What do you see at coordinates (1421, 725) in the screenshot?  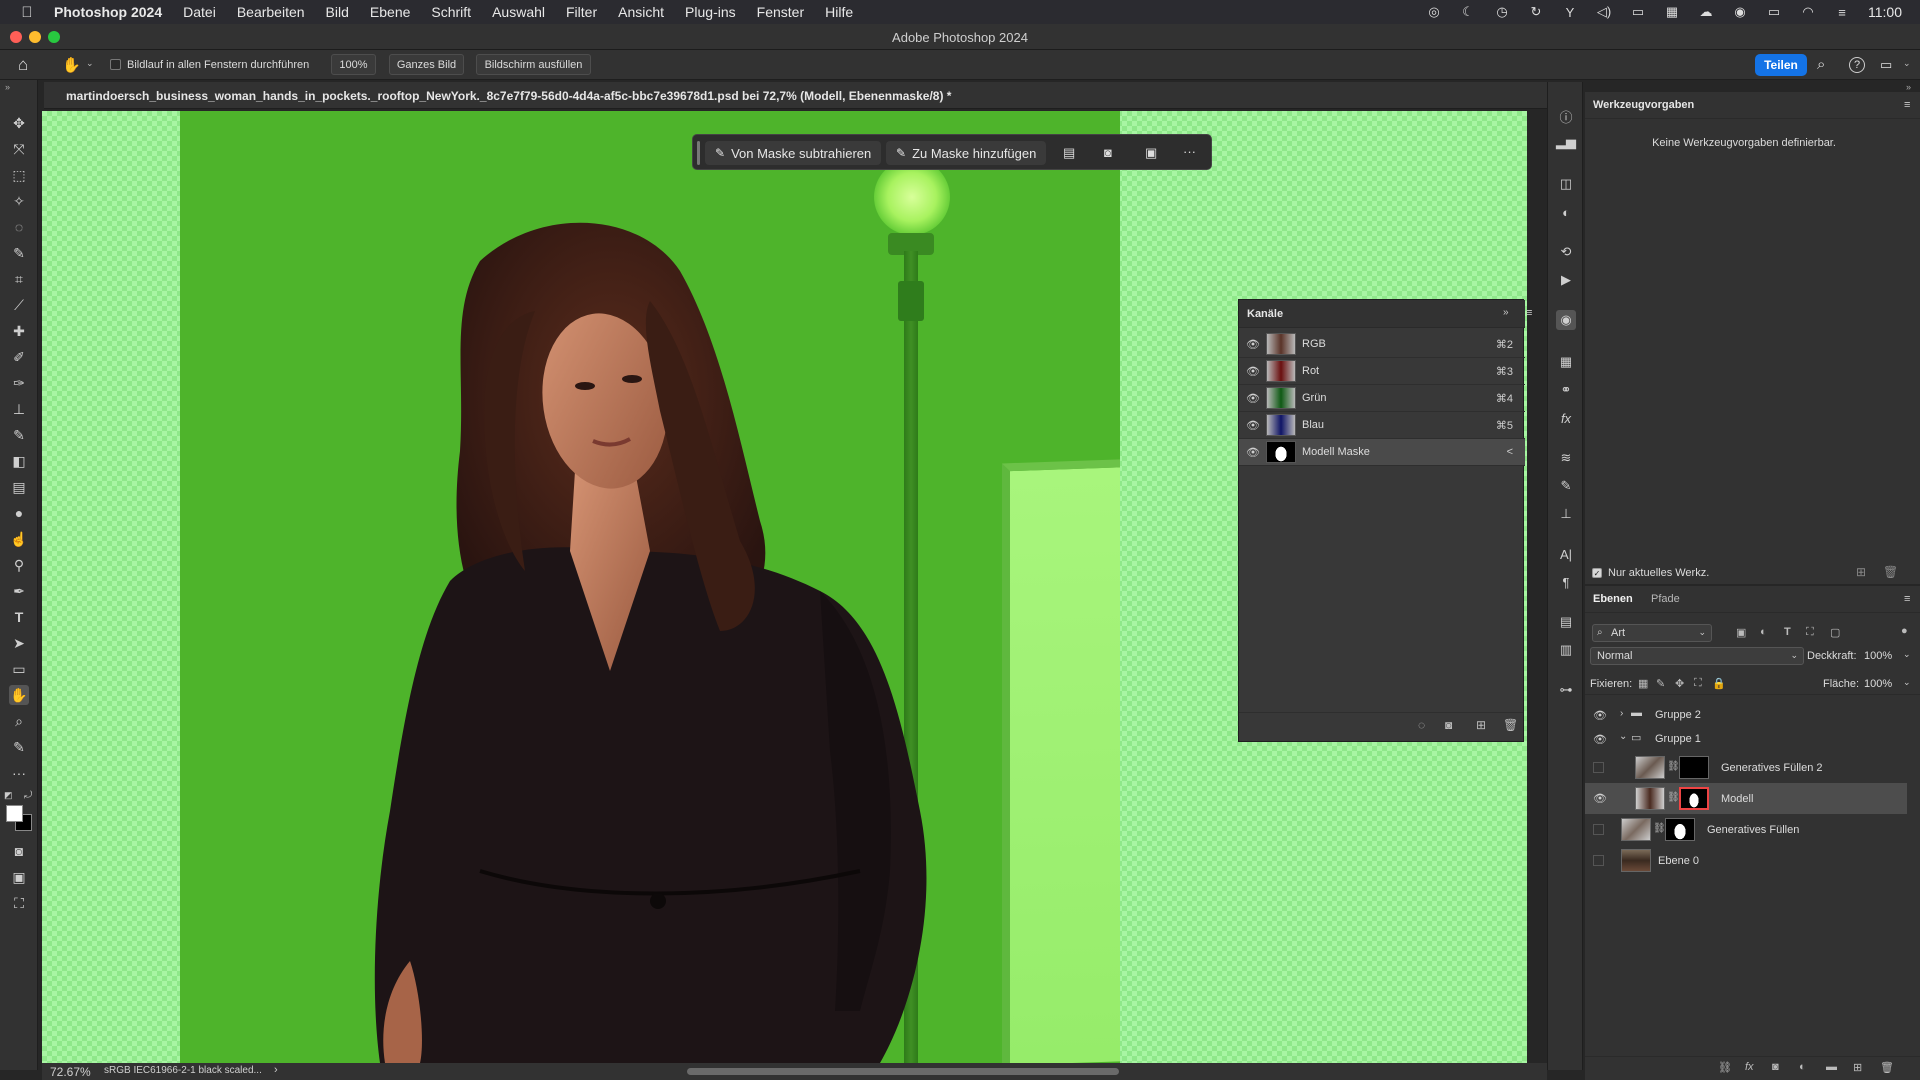 I see `load-selection-icon: ◌` at bounding box center [1421, 725].